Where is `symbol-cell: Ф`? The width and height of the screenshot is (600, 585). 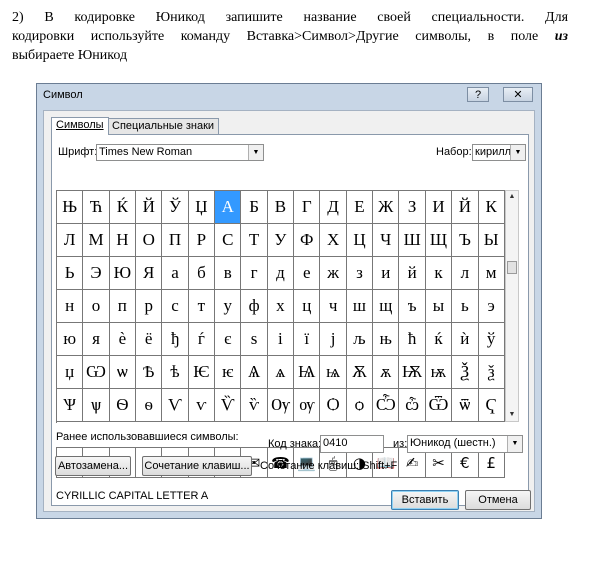
symbol-cell: Ф is located at coordinates (307, 240).